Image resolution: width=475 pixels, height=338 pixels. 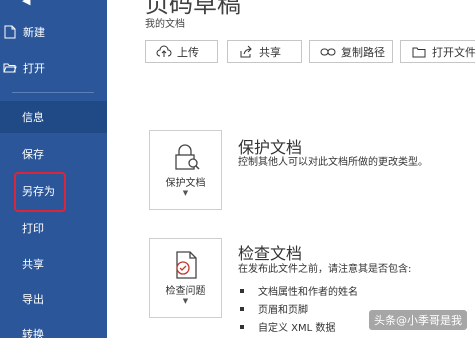 I want to click on protect-document-description: 控制其他人可以对此文档所做的更改类型。, so click(x=333, y=162).